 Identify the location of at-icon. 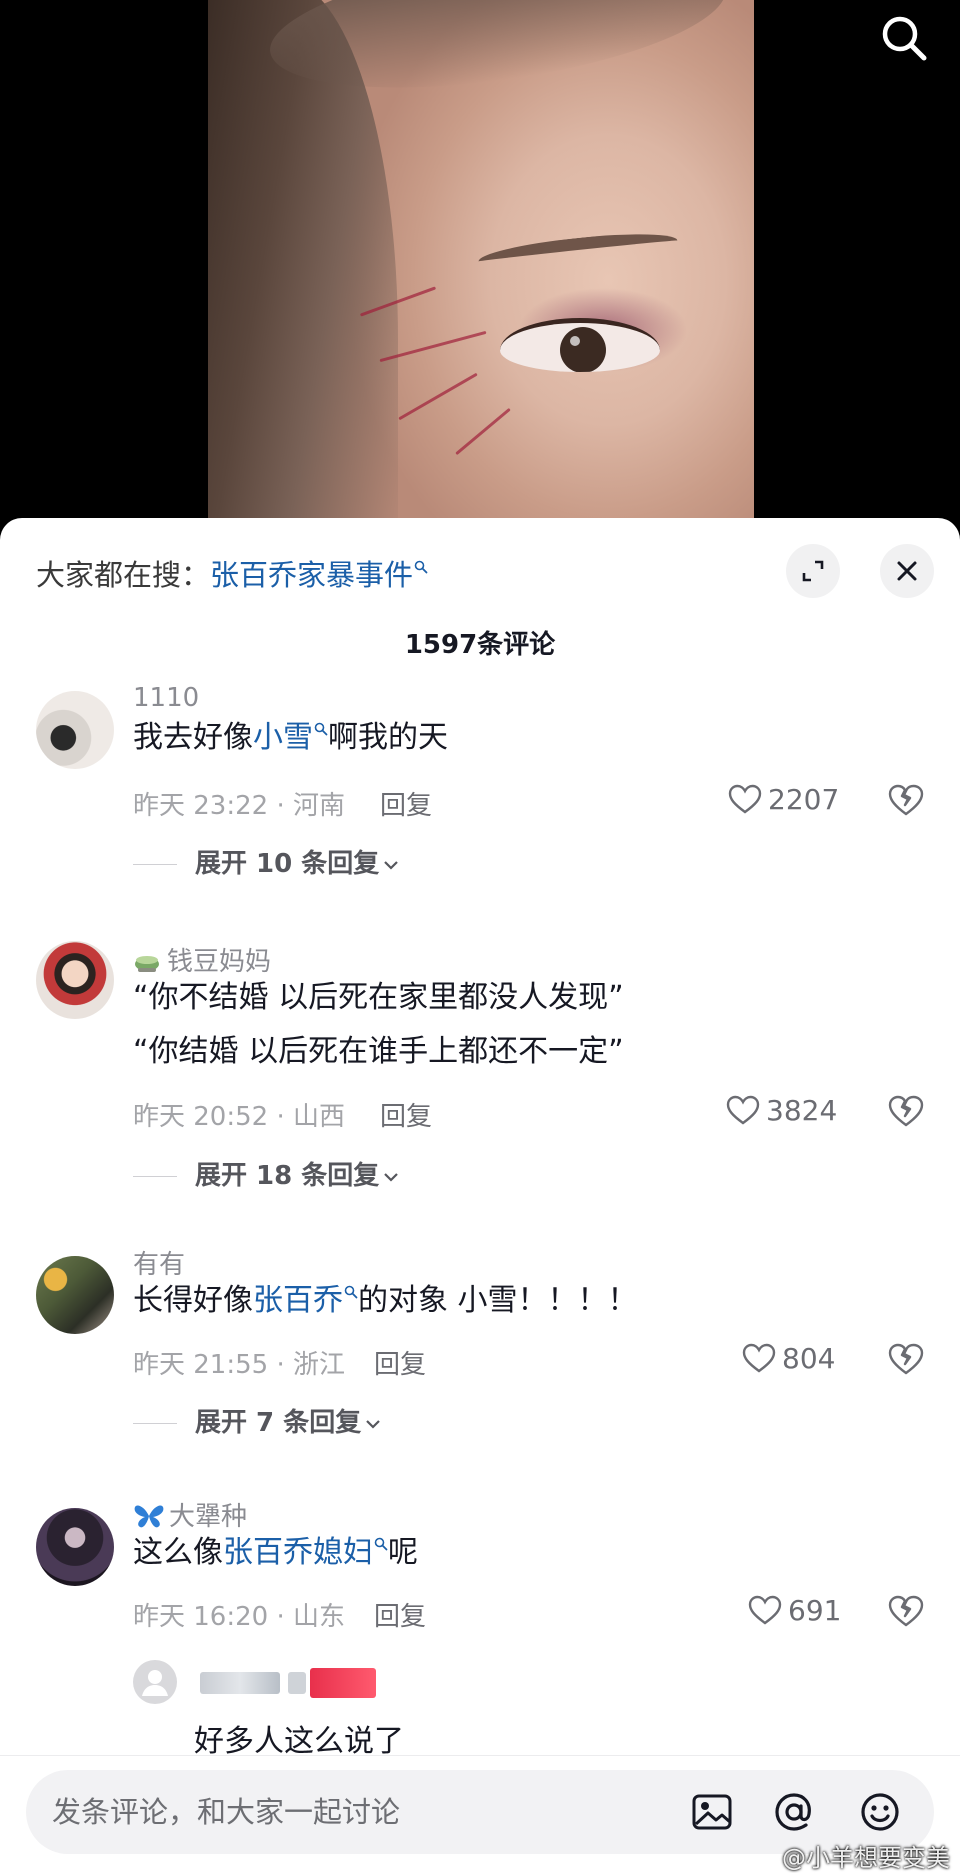
(794, 1812).